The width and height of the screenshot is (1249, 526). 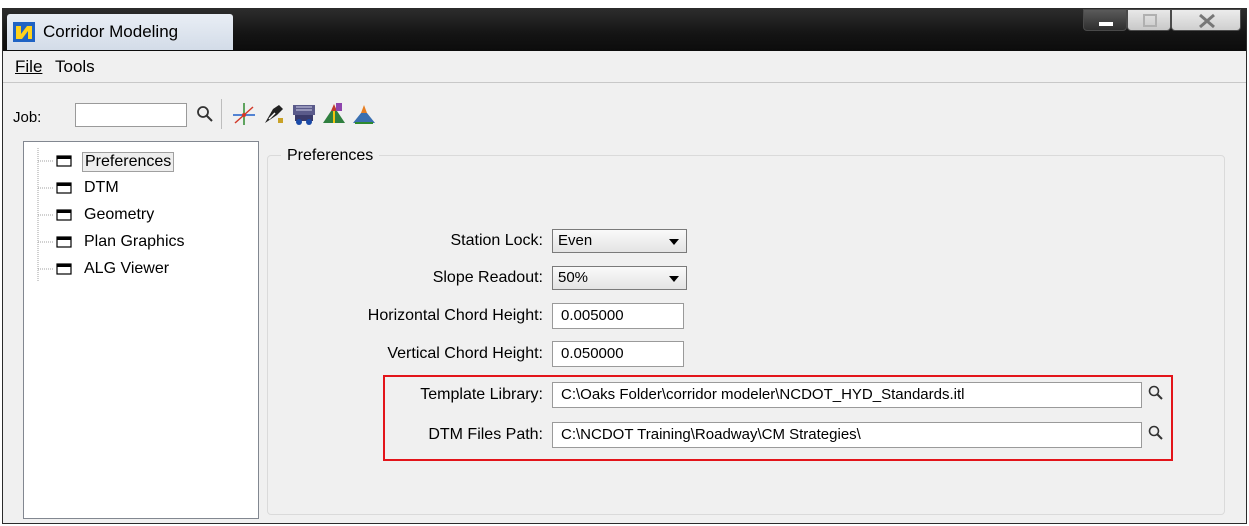 What do you see at coordinates (592, 315) in the screenshot?
I see `horizontal-chord-height-value: 0.005000` at bounding box center [592, 315].